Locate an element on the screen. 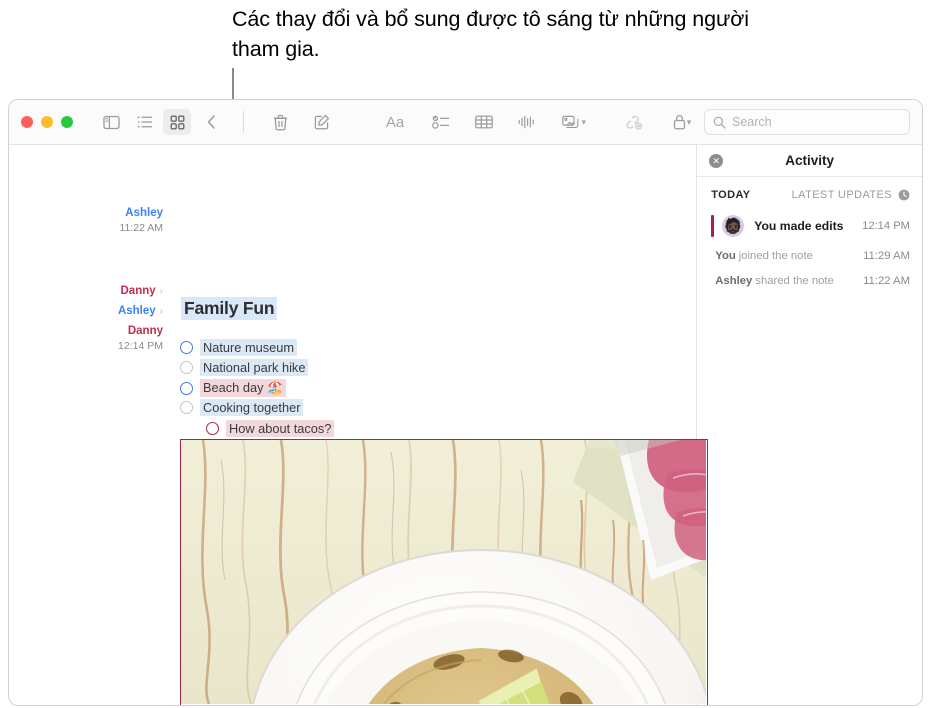 This screenshot has width=931, height=708. checklist-icon is located at coordinates (440, 122).